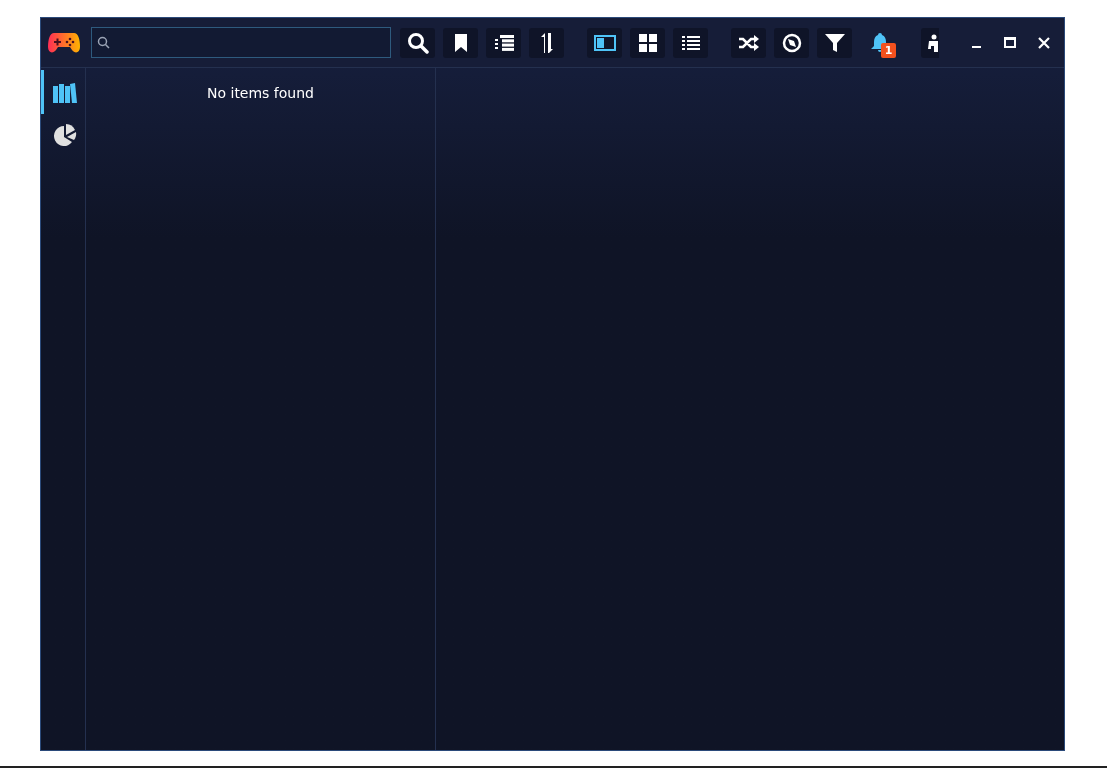 The image size is (1107, 769). I want to click on notifications-button: 1, so click(879, 42).